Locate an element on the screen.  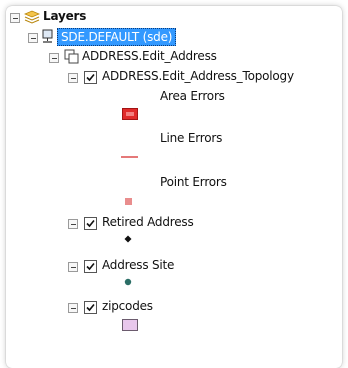
group-layer-label: ADDRESS.Edit_Address is located at coordinates (149, 56).